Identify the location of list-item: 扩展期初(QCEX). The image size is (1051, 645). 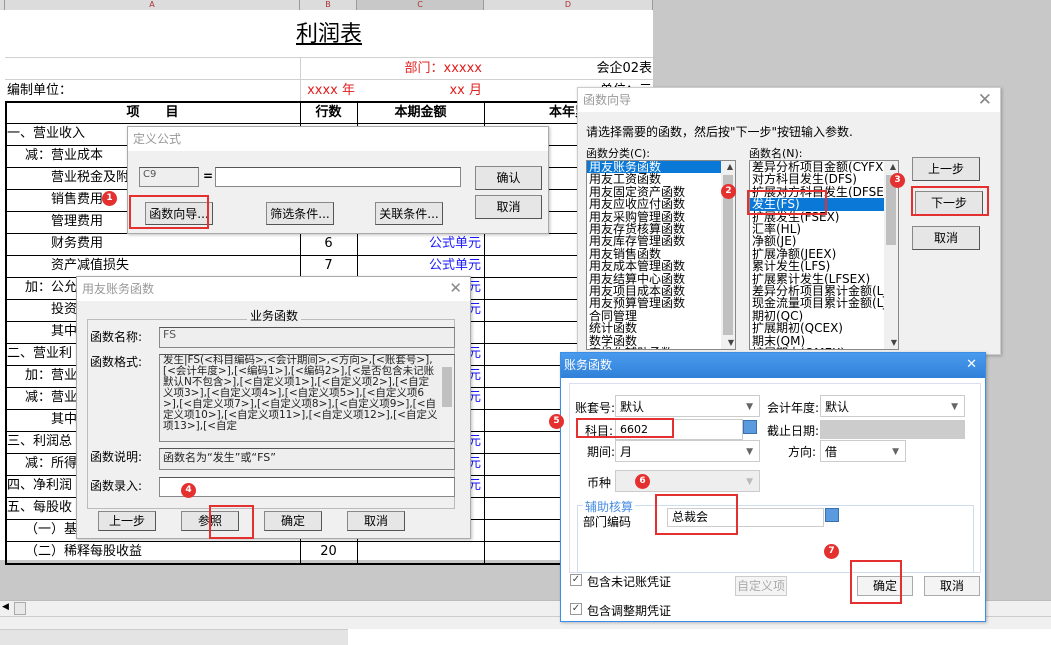
(824, 328).